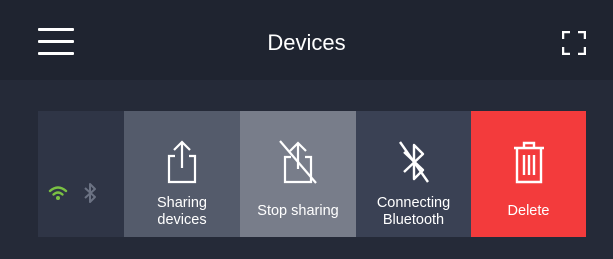 The width and height of the screenshot is (613, 259). What do you see at coordinates (528, 211) in the screenshot?
I see `delete-label: Delete` at bounding box center [528, 211].